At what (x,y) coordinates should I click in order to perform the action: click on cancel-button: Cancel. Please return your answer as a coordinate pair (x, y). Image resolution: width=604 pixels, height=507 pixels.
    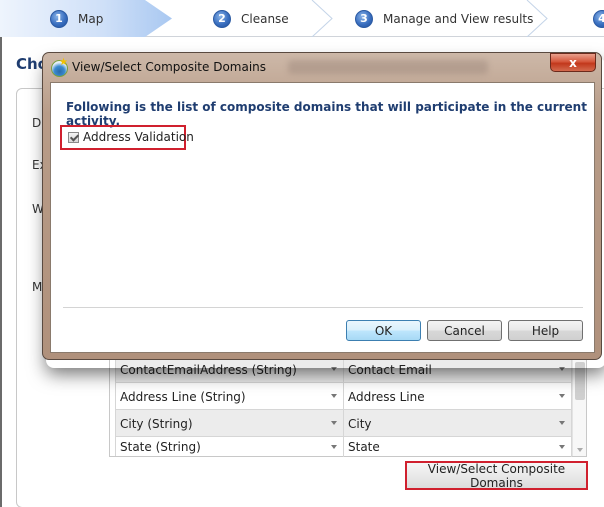
    Looking at the image, I should click on (464, 330).